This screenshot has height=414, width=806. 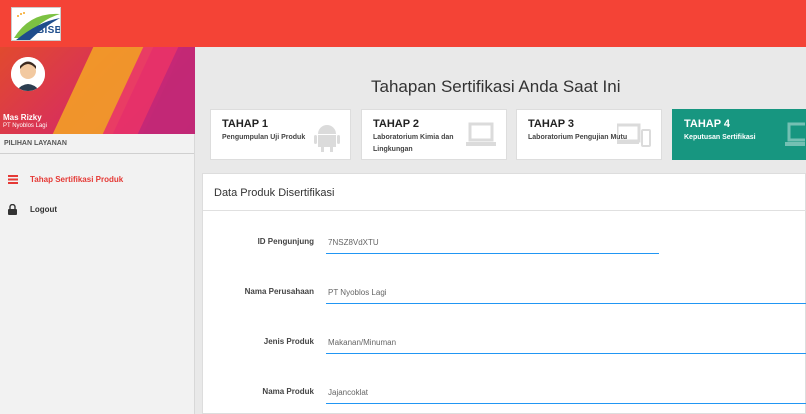 What do you see at coordinates (25, 126) in the screenshot?
I see `user-company: PT Nyoblos Lagi` at bounding box center [25, 126].